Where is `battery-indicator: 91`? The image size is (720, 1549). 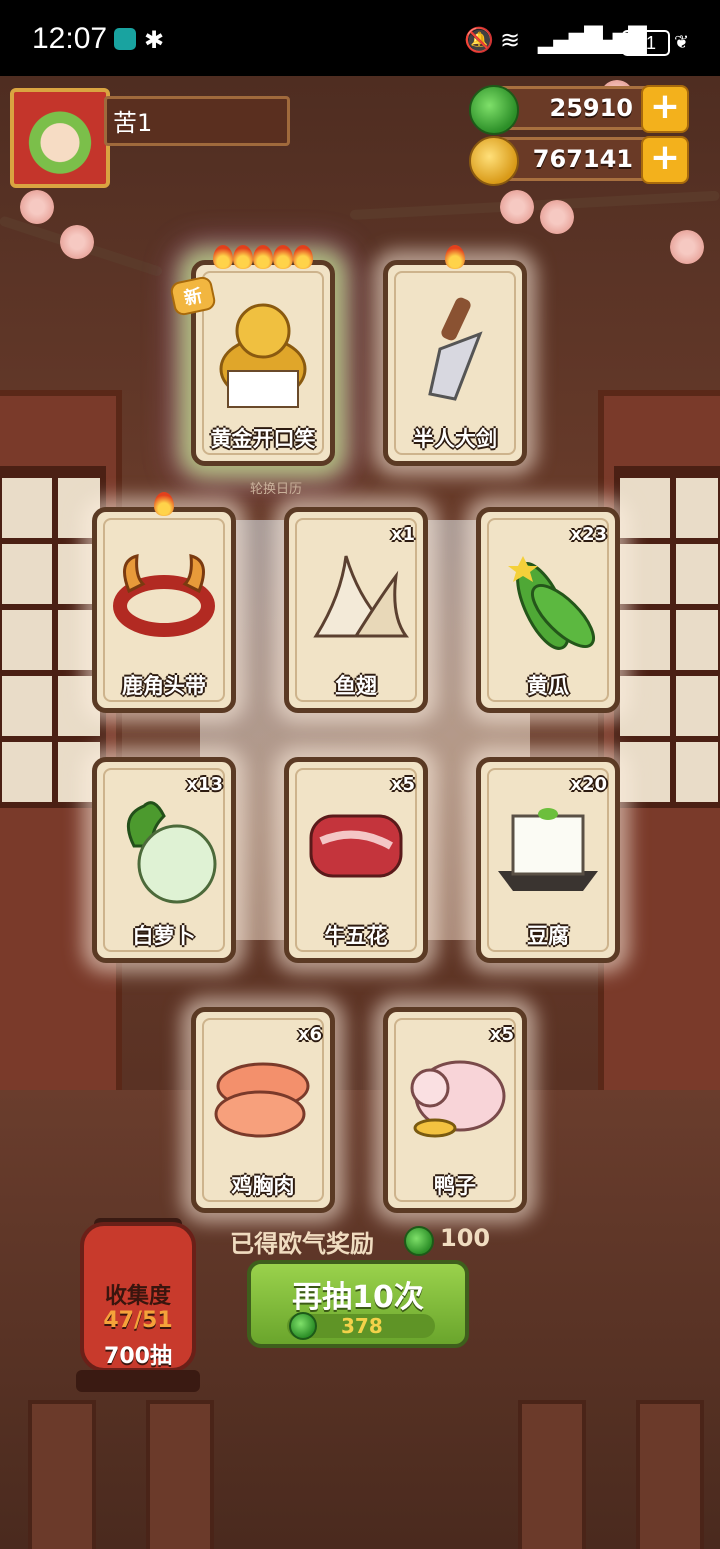
battery-indicator: 91 is located at coordinates (646, 43).